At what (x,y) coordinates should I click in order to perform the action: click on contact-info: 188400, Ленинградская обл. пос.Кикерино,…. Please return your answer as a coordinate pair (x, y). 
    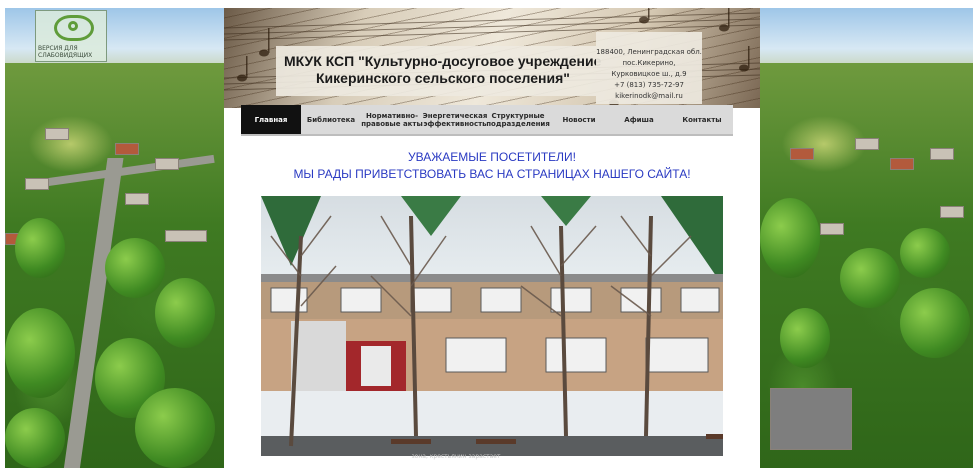
    Looking at the image, I should click on (649, 68).